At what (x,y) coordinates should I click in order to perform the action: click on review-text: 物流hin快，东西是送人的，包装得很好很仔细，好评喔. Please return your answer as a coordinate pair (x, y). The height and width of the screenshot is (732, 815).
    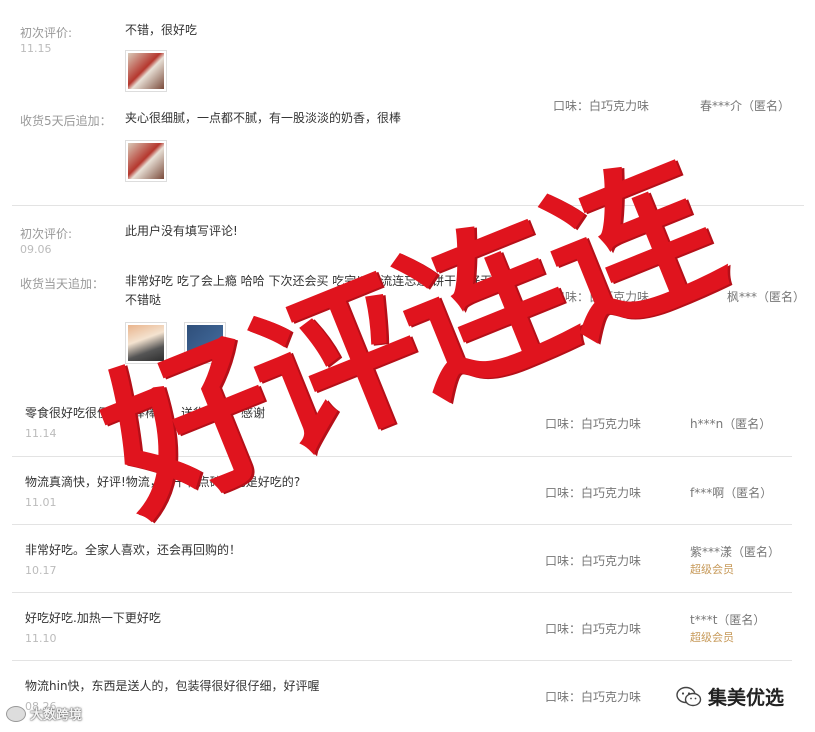
    Looking at the image, I should click on (172, 686).